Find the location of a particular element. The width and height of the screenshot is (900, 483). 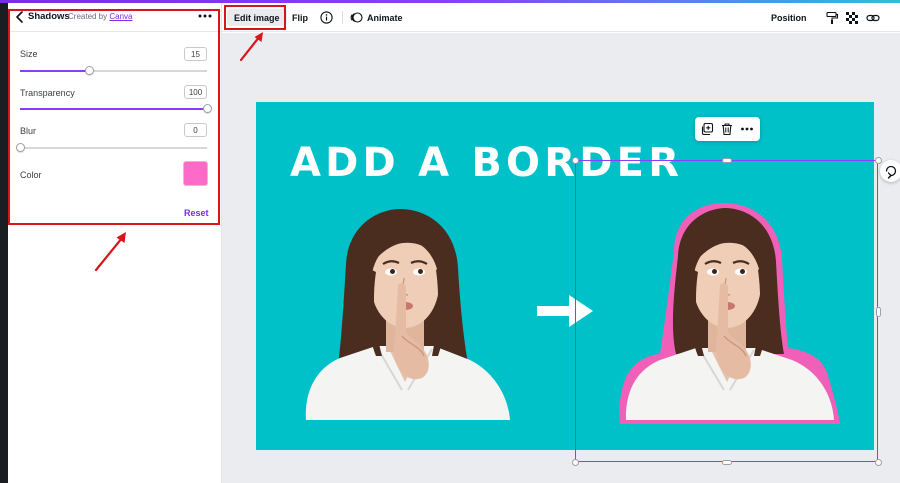

left-sidebar-edge is located at coordinates (4, 243).